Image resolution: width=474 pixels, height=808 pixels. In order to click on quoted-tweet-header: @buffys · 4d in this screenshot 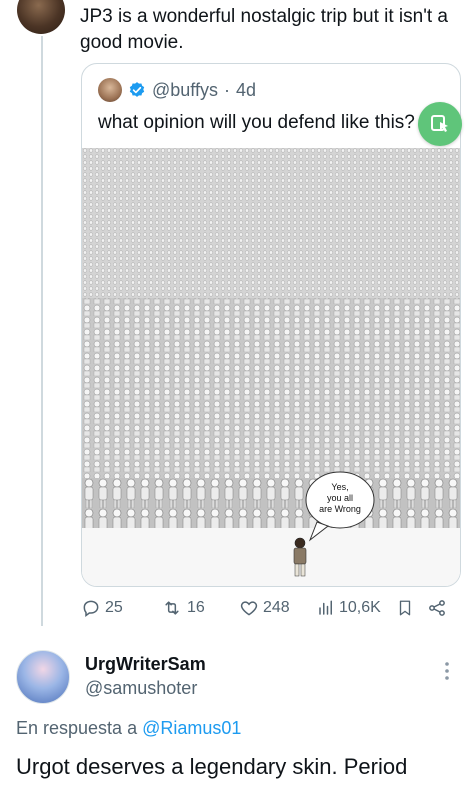, I will do `click(177, 90)`.